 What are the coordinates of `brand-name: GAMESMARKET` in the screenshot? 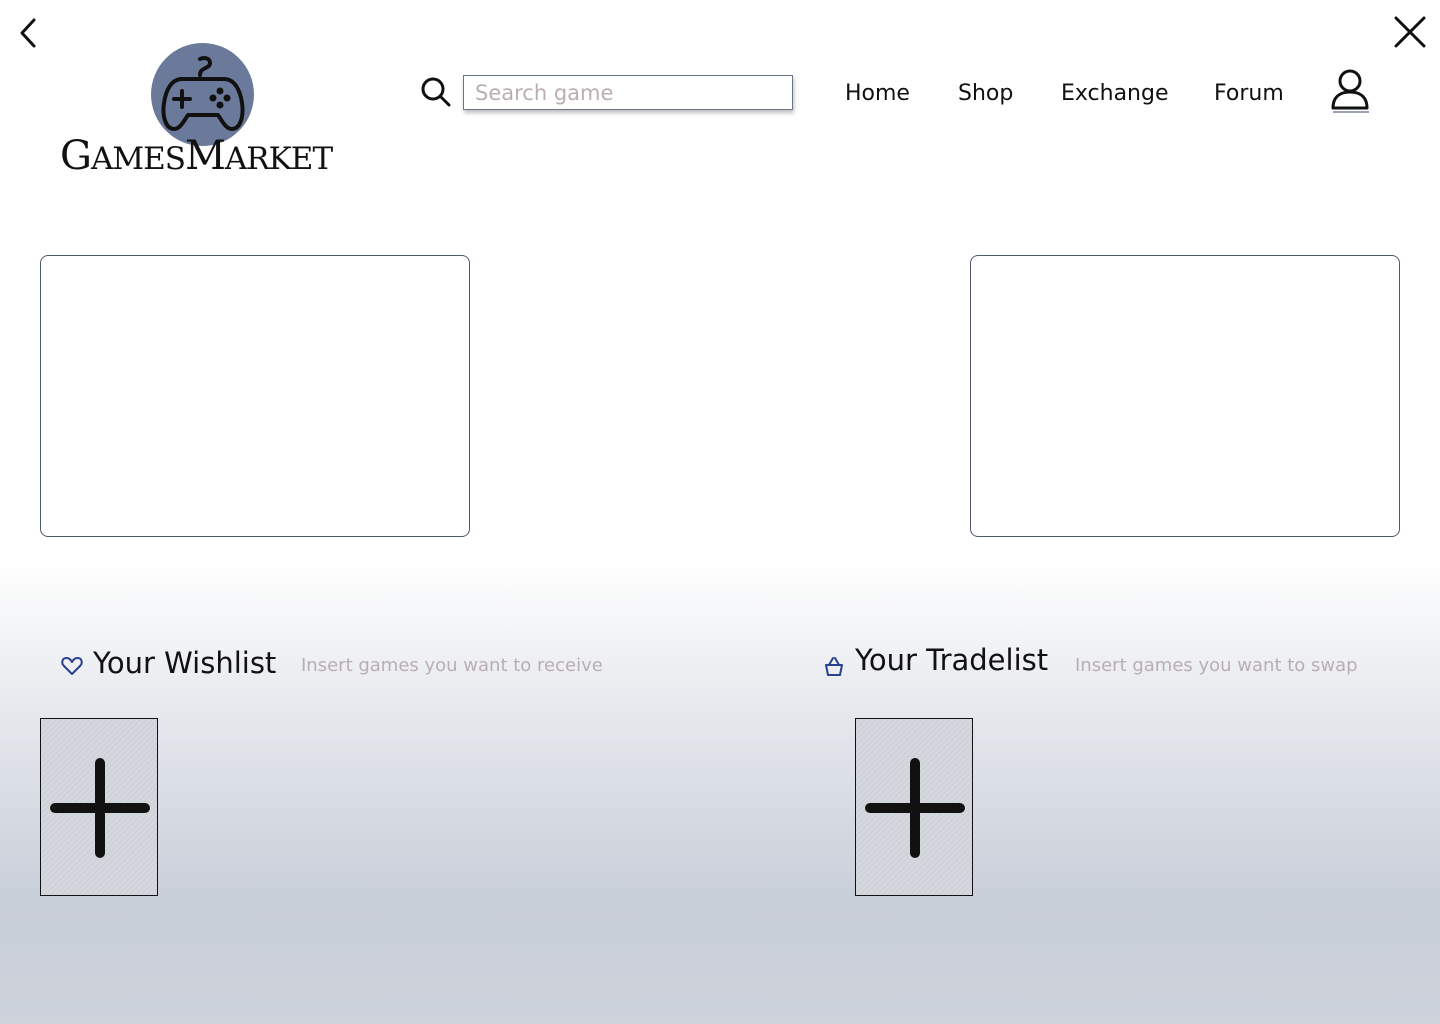 It's located at (210, 156).